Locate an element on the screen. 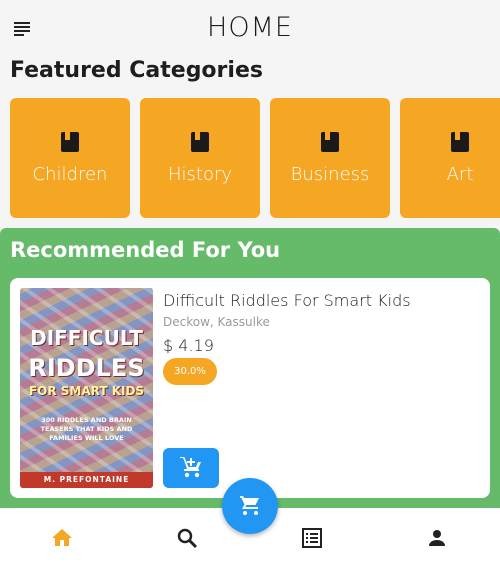  discount-badge: 30.0% is located at coordinates (190, 371).